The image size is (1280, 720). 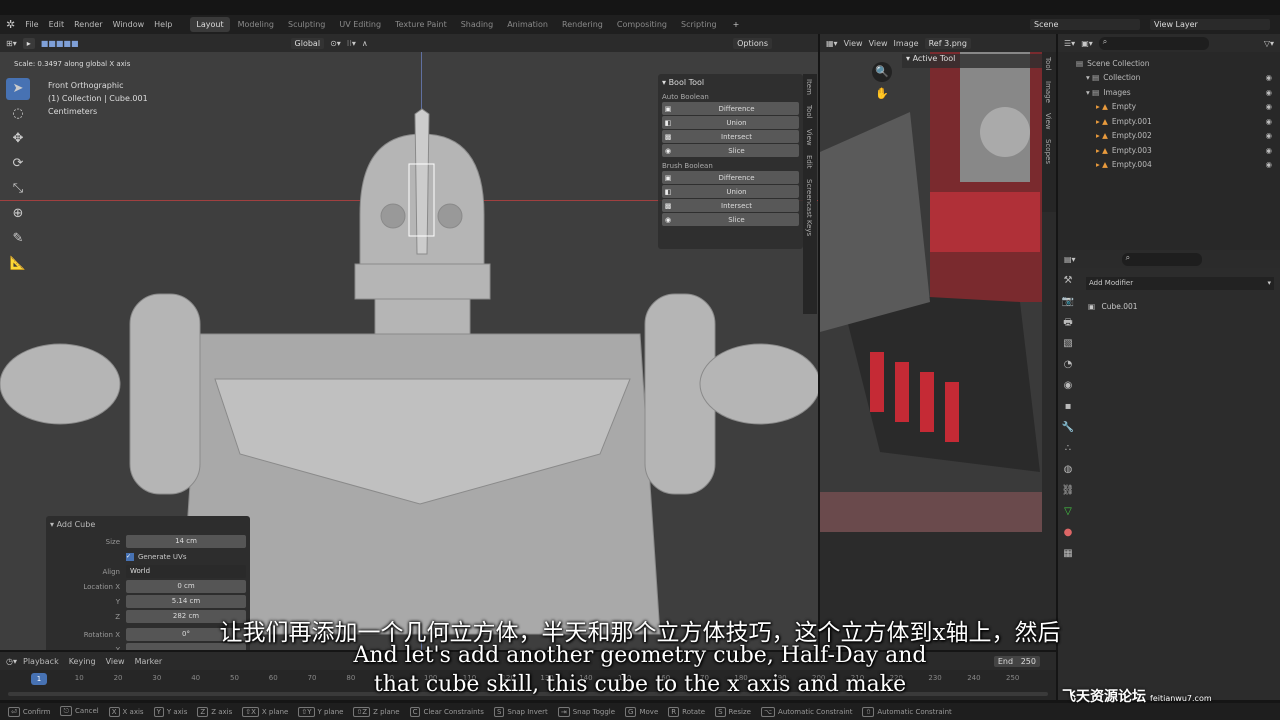 What do you see at coordinates (668, 205) in the screenshot?
I see `intersect-icon: ▩` at bounding box center [668, 205].